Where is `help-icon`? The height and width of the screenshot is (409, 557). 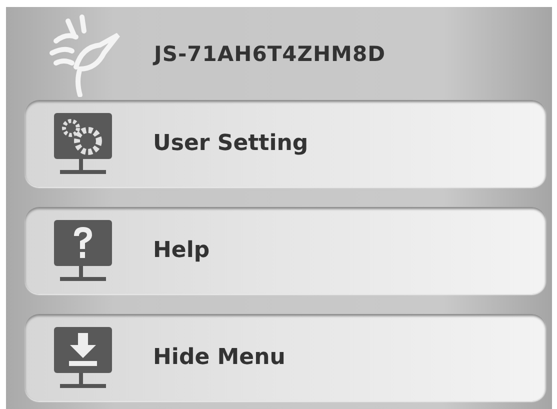
help-icon is located at coordinates (83, 250).